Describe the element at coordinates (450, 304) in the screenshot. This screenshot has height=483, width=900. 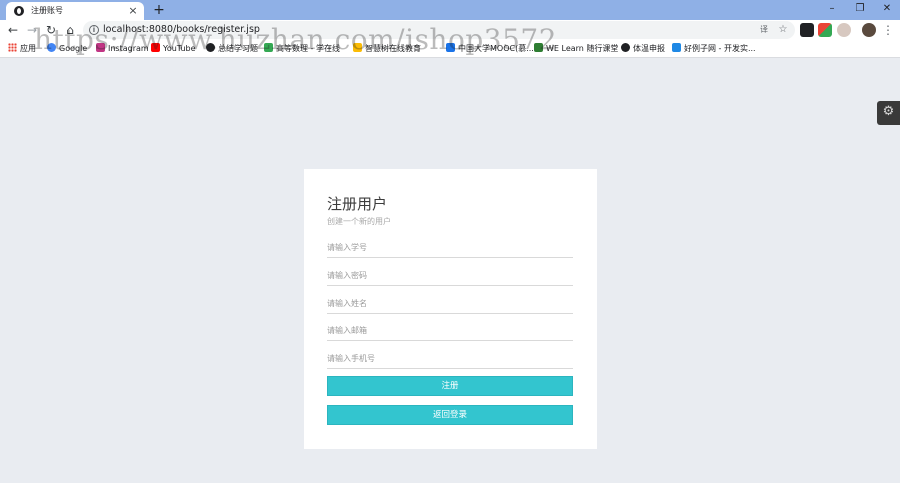
I see `name-field` at that location.